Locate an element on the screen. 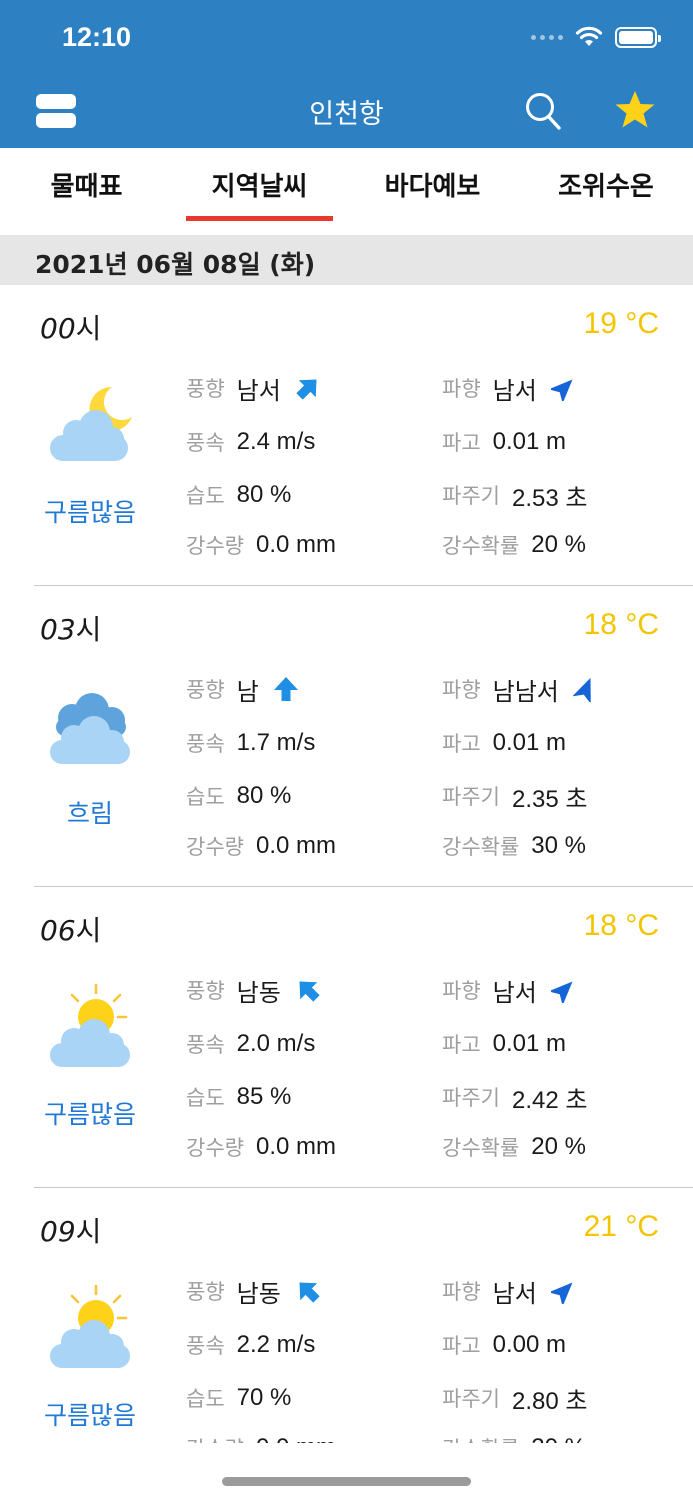 The width and height of the screenshot is (693, 1500). temperature: 18 °C is located at coordinates (621, 624).